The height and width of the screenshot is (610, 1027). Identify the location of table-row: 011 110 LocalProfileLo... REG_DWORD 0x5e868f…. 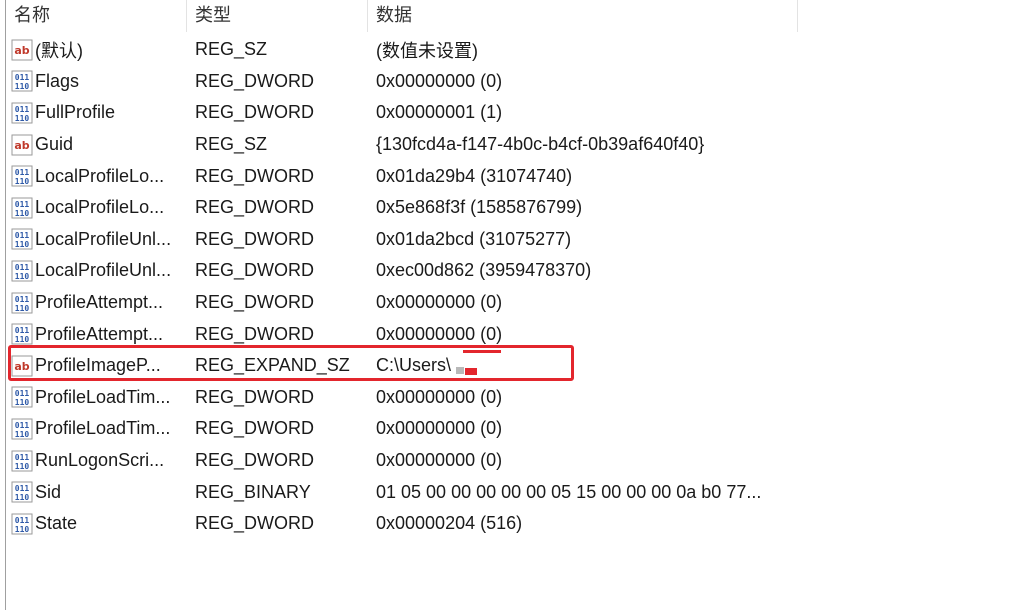
(383, 208).